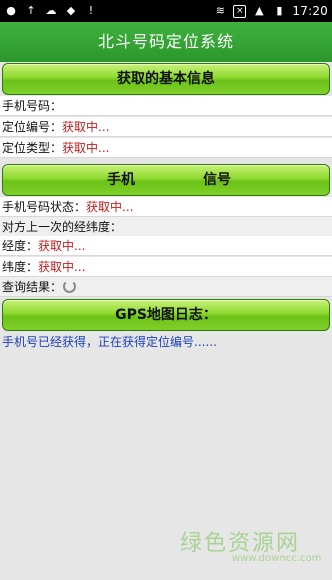 The width and height of the screenshot is (332, 580). What do you see at coordinates (70, 286) in the screenshot?
I see `loading-spinner-icon` at bounding box center [70, 286].